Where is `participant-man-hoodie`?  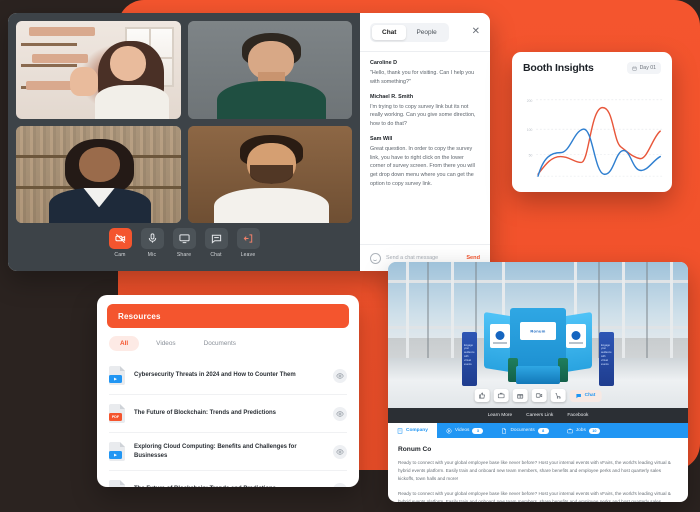 participant-man-hoodie is located at coordinates (269, 70).